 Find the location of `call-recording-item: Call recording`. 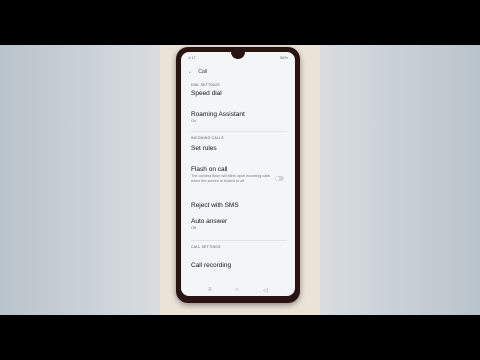

call-recording-item: Call recording is located at coordinates (211, 265).